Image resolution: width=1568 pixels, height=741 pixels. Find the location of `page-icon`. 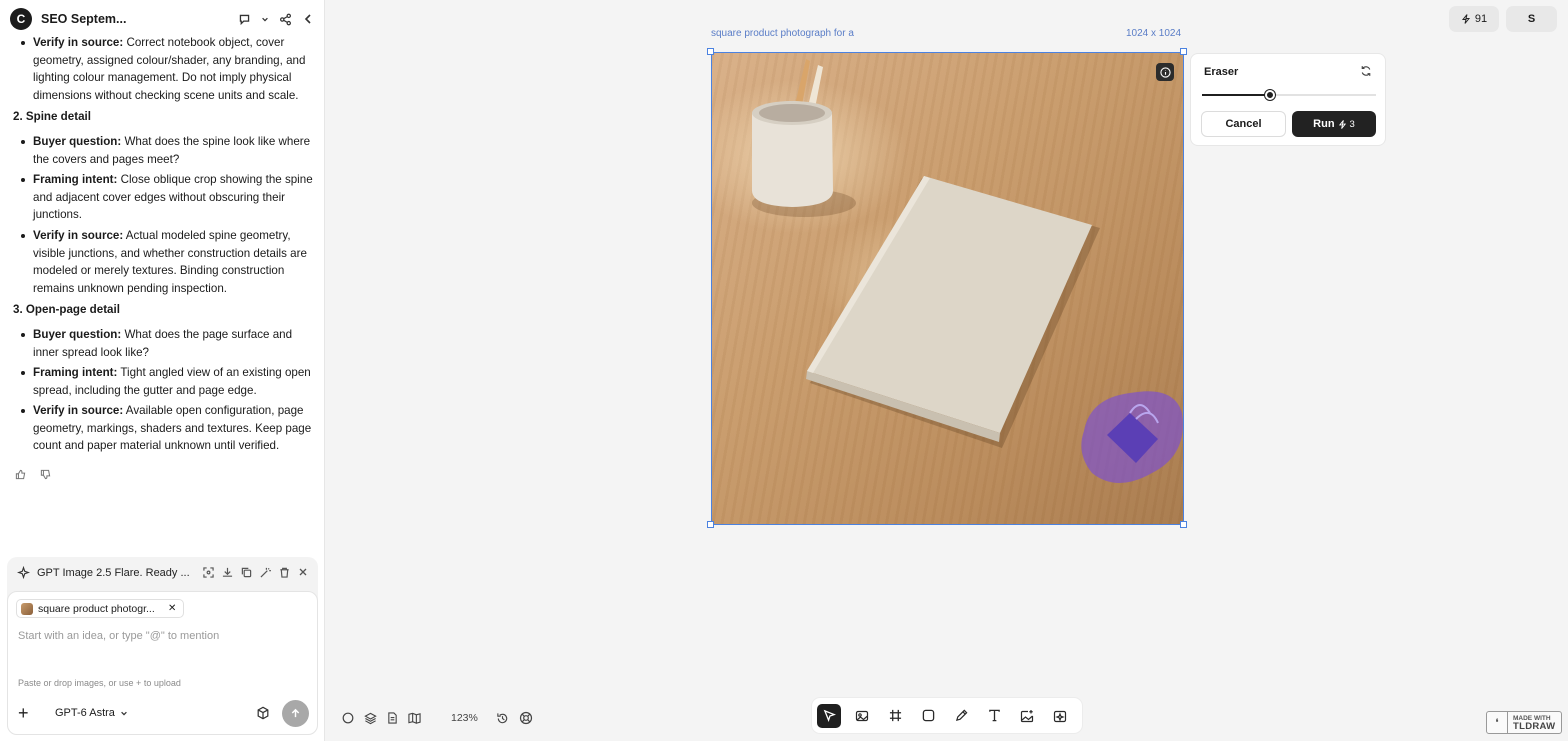

page-icon is located at coordinates (392, 718).